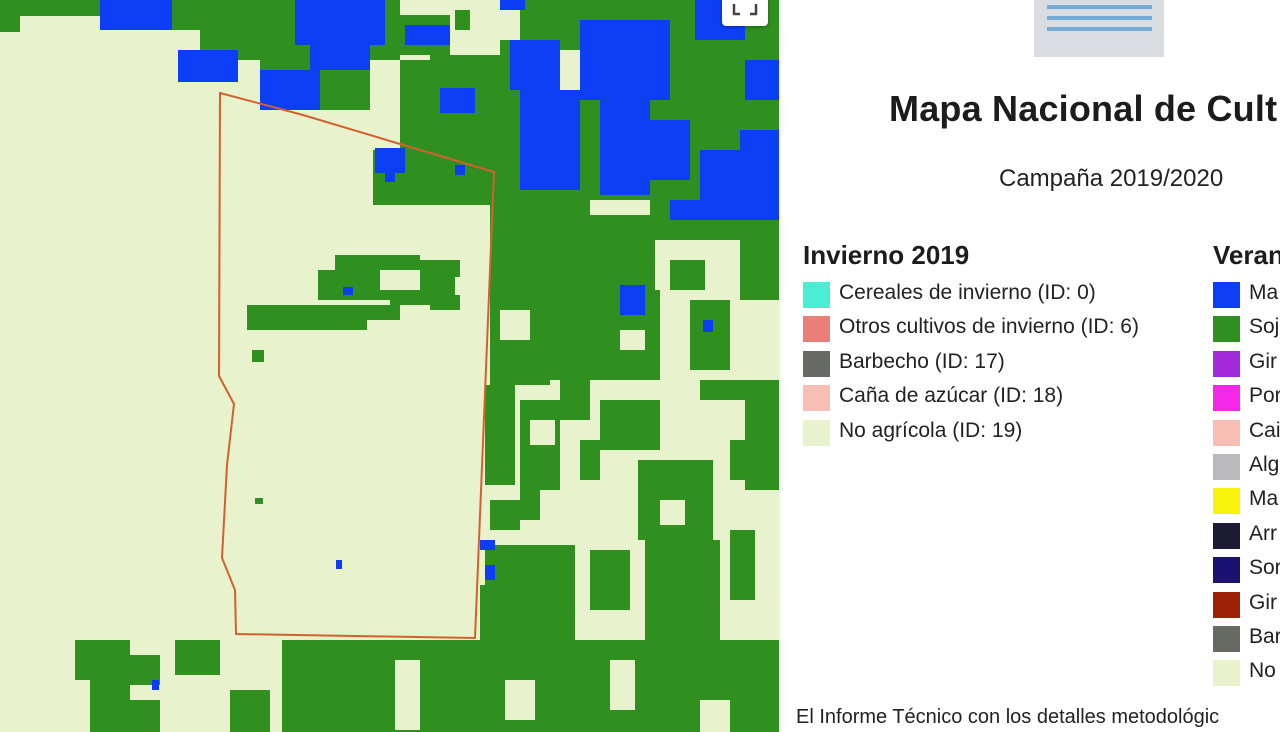 The height and width of the screenshot is (732, 1280). Describe the element at coordinates (1246, 538) in the screenshot. I see `legend-item: Arr` at that location.